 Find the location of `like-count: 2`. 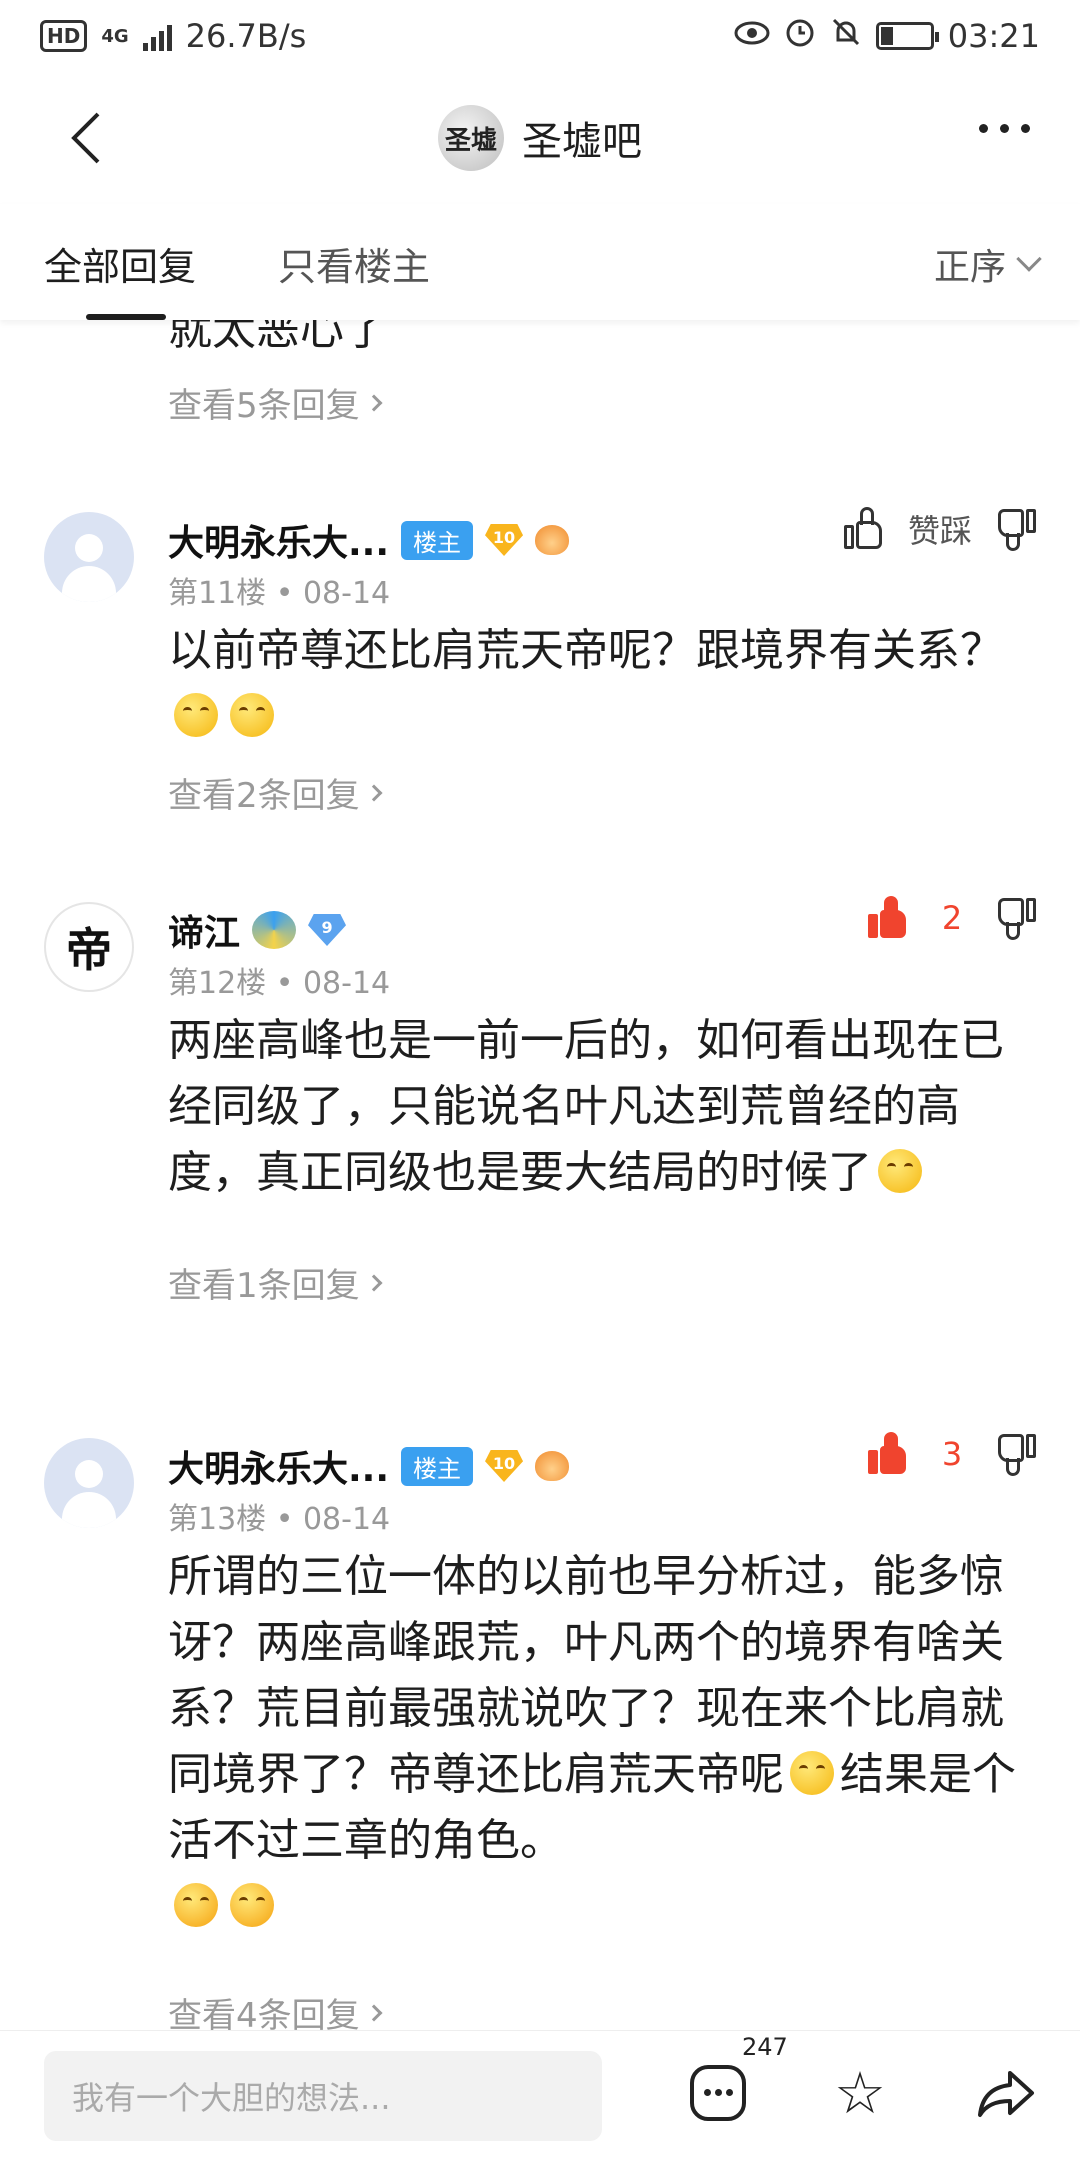

like-count: 2 is located at coordinates (952, 918).